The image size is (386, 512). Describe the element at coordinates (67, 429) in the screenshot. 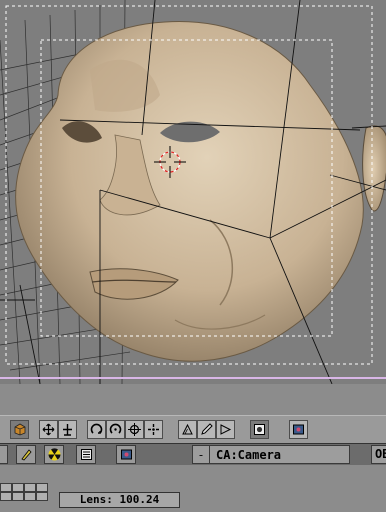

I see `scale-icon` at that location.